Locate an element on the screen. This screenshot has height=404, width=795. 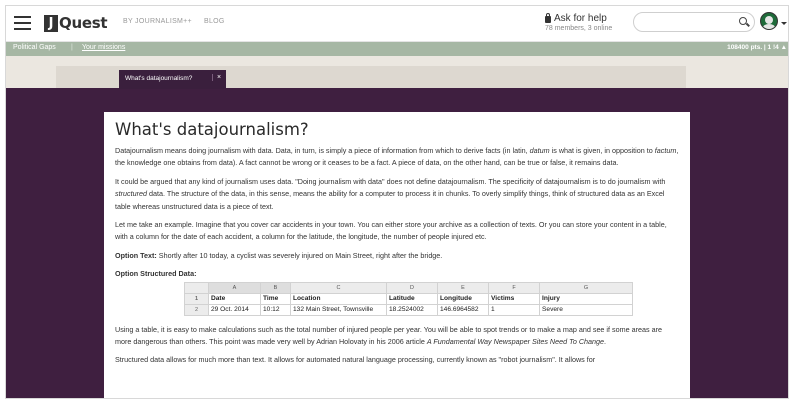
lock-icon is located at coordinates (548, 18).